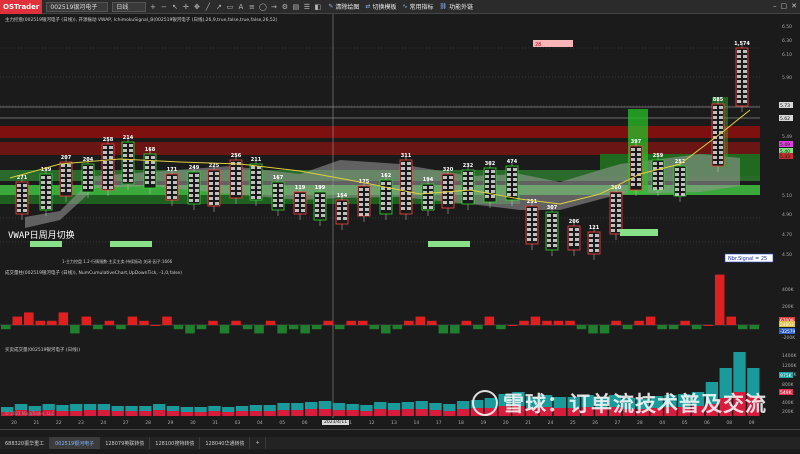 Image resolution: width=800 pixels, height=454 pixels. Describe the element at coordinates (262, 6) in the screenshot. I see `ellipse-icon: ◯` at that location.